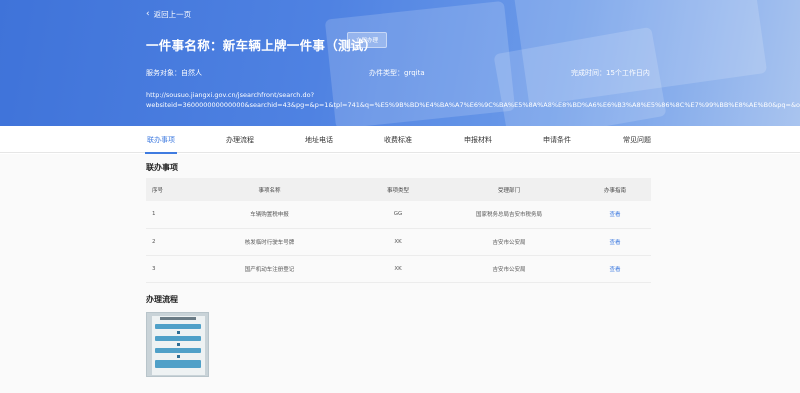 This screenshot has height=393, width=800. I want to click on column-header: 办事指南, so click(615, 189).